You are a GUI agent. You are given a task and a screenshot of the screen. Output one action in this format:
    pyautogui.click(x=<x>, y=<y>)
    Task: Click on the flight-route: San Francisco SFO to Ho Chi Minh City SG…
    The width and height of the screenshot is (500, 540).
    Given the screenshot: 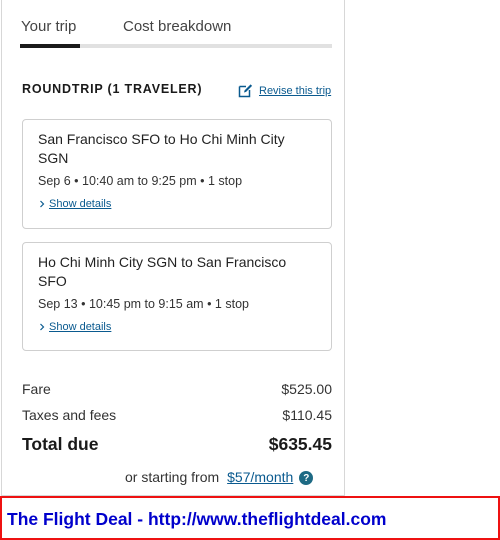 What is the action you would take?
    pyautogui.click(x=161, y=148)
    